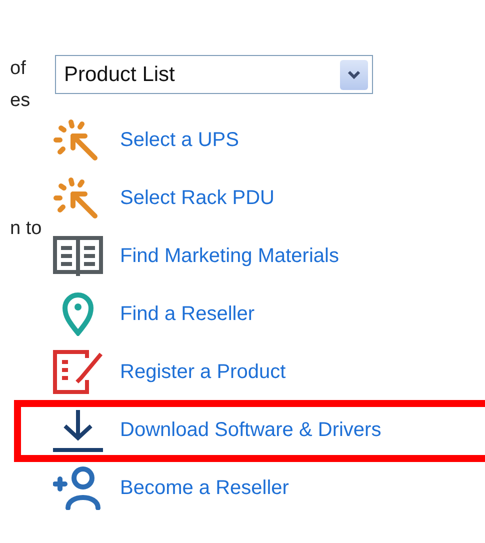 The image size is (485, 543). I want to click on link: Become a Reseller, so click(204, 488).